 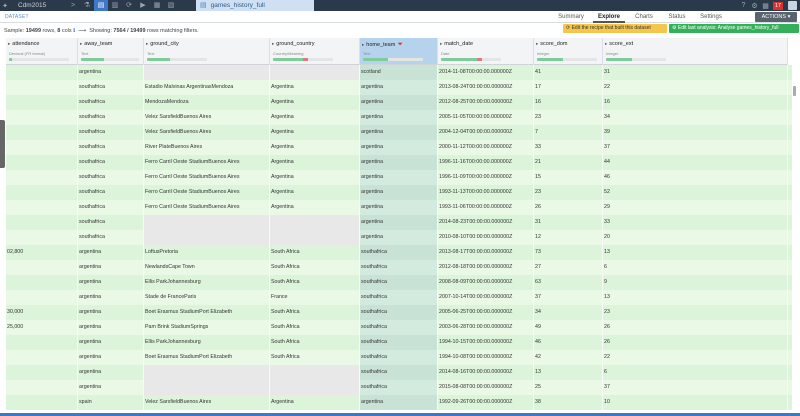 What do you see at coordinates (399, 51) in the screenshot?
I see `column-header-home-team: ▸ home_team ⏷ Text` at bounding box center [399, 51].